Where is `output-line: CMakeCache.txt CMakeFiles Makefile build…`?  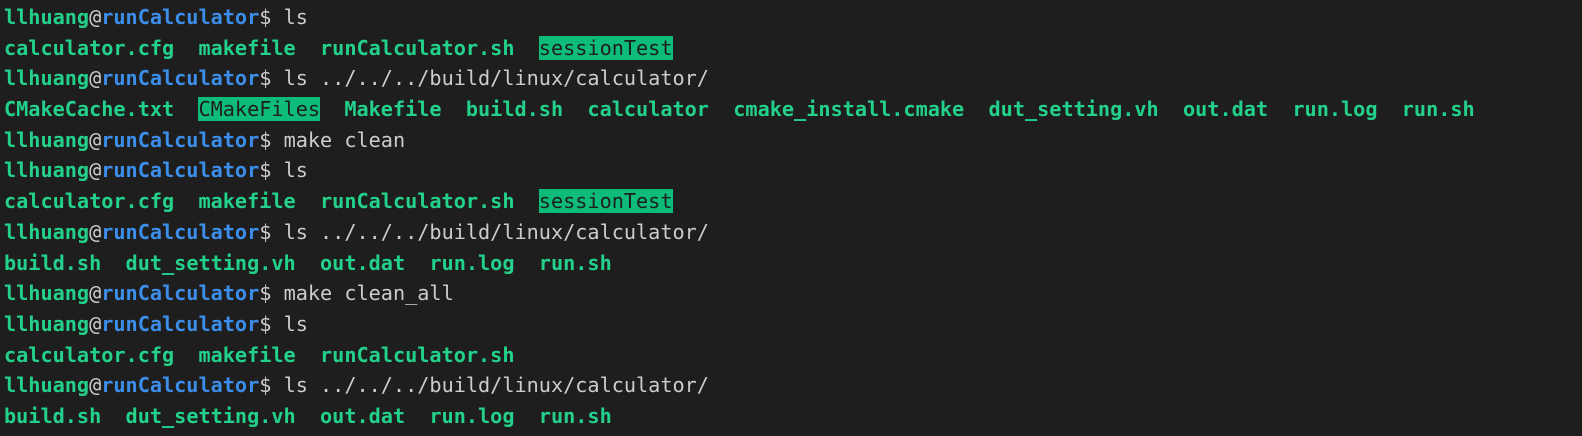
output-line: CMakeCache.txt CMakeFiles Makefile build… is located at coordinates (793, 109).